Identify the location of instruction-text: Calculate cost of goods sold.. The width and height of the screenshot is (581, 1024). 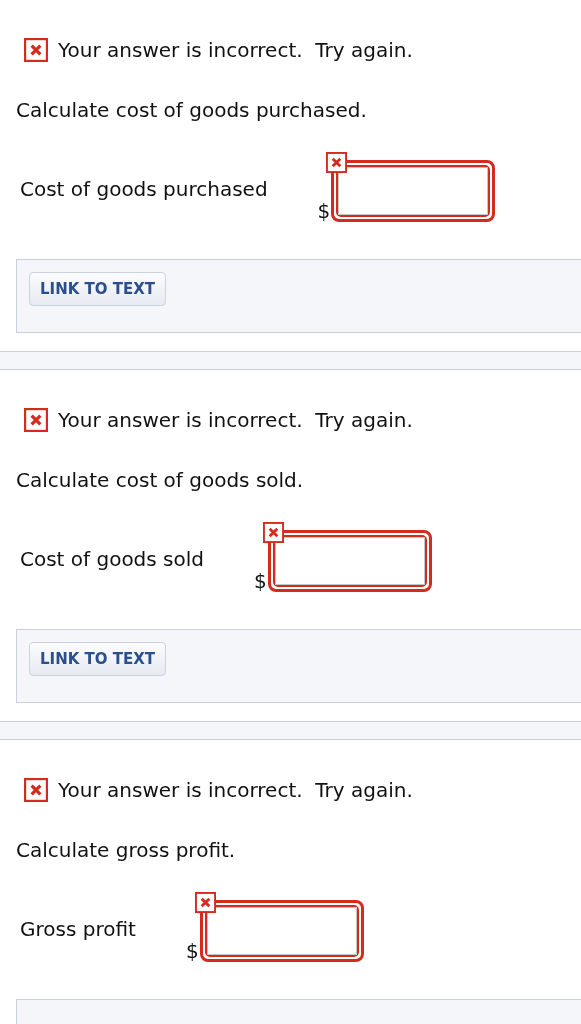
(160, 480).